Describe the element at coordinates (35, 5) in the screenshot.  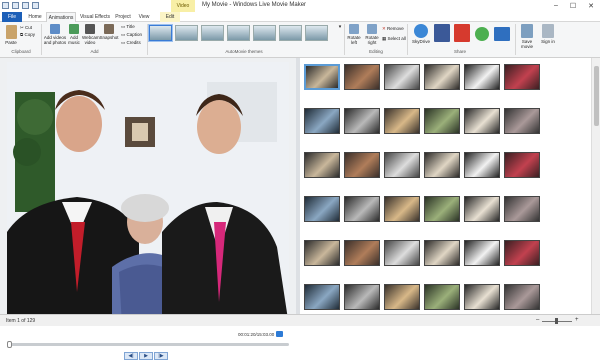
I see `redo-icon` at that location.